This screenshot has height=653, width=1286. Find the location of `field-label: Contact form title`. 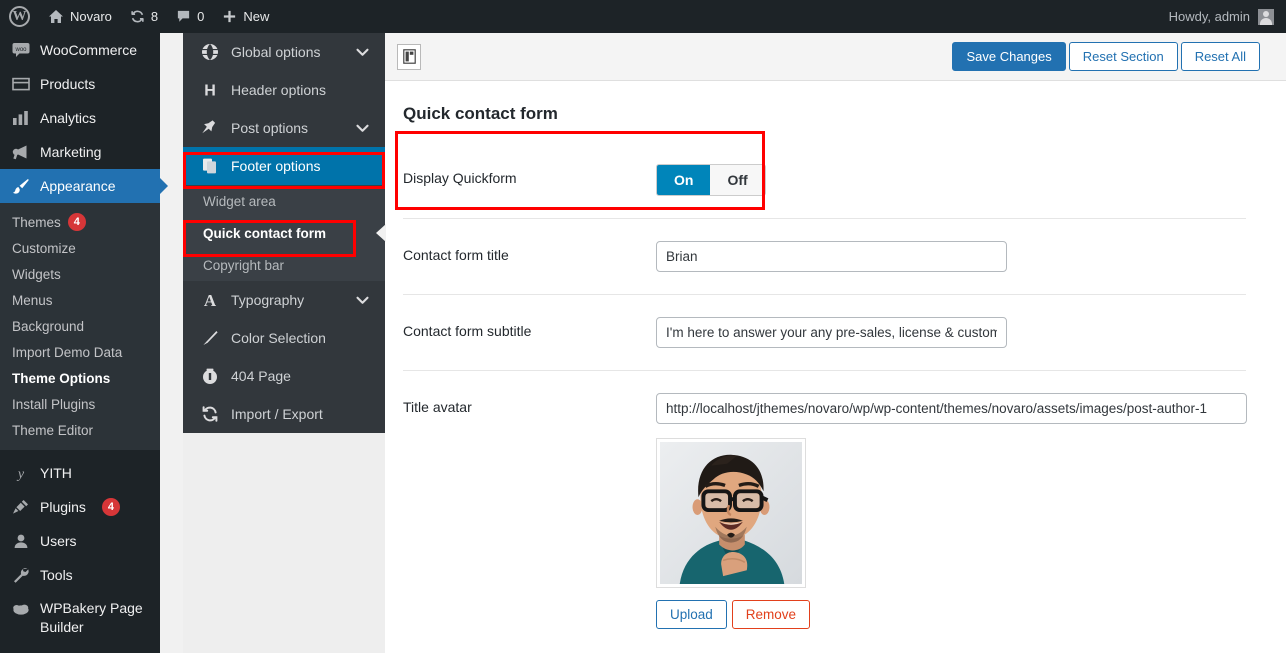

field-label: Contact form title is located at coordinates (456, 255).